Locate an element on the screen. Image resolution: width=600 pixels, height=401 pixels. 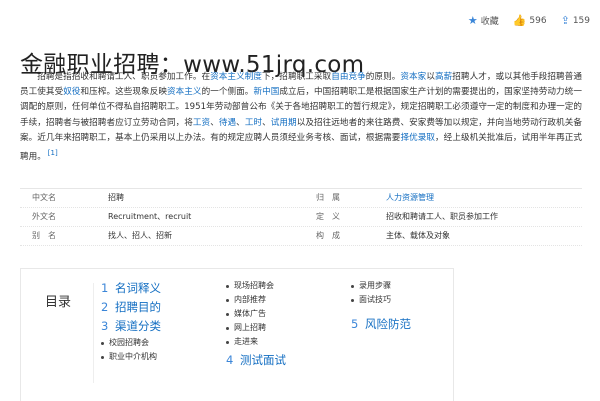
toc-section-number: 4 is located at coordinates (230, 360).